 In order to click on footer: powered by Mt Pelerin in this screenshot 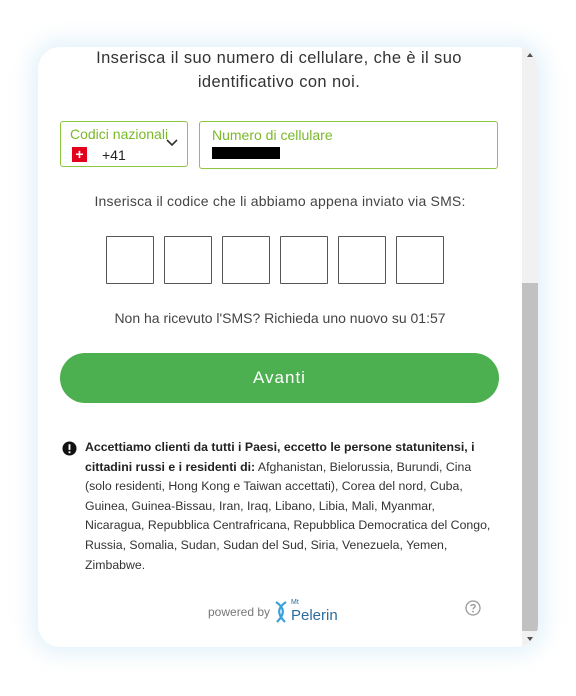, I will do `click(280, 612)`.